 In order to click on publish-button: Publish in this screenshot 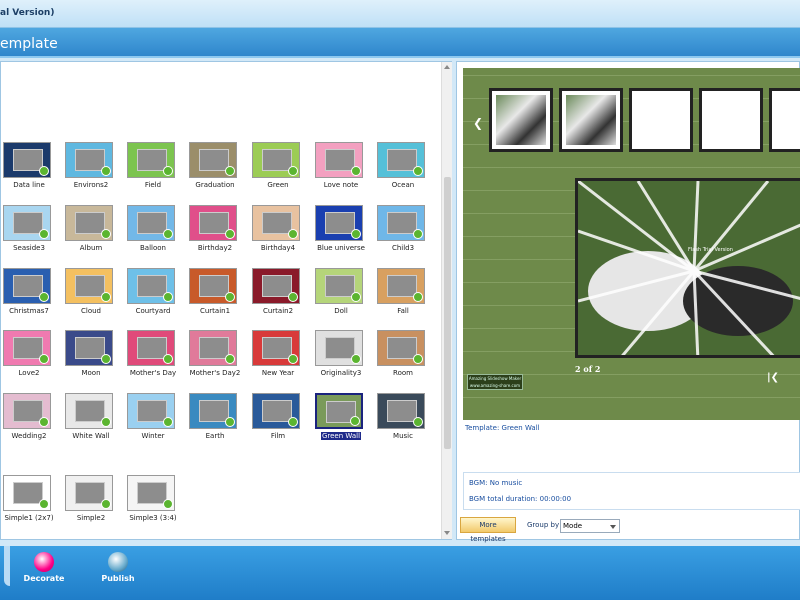, I will do `click(118, 570)`.